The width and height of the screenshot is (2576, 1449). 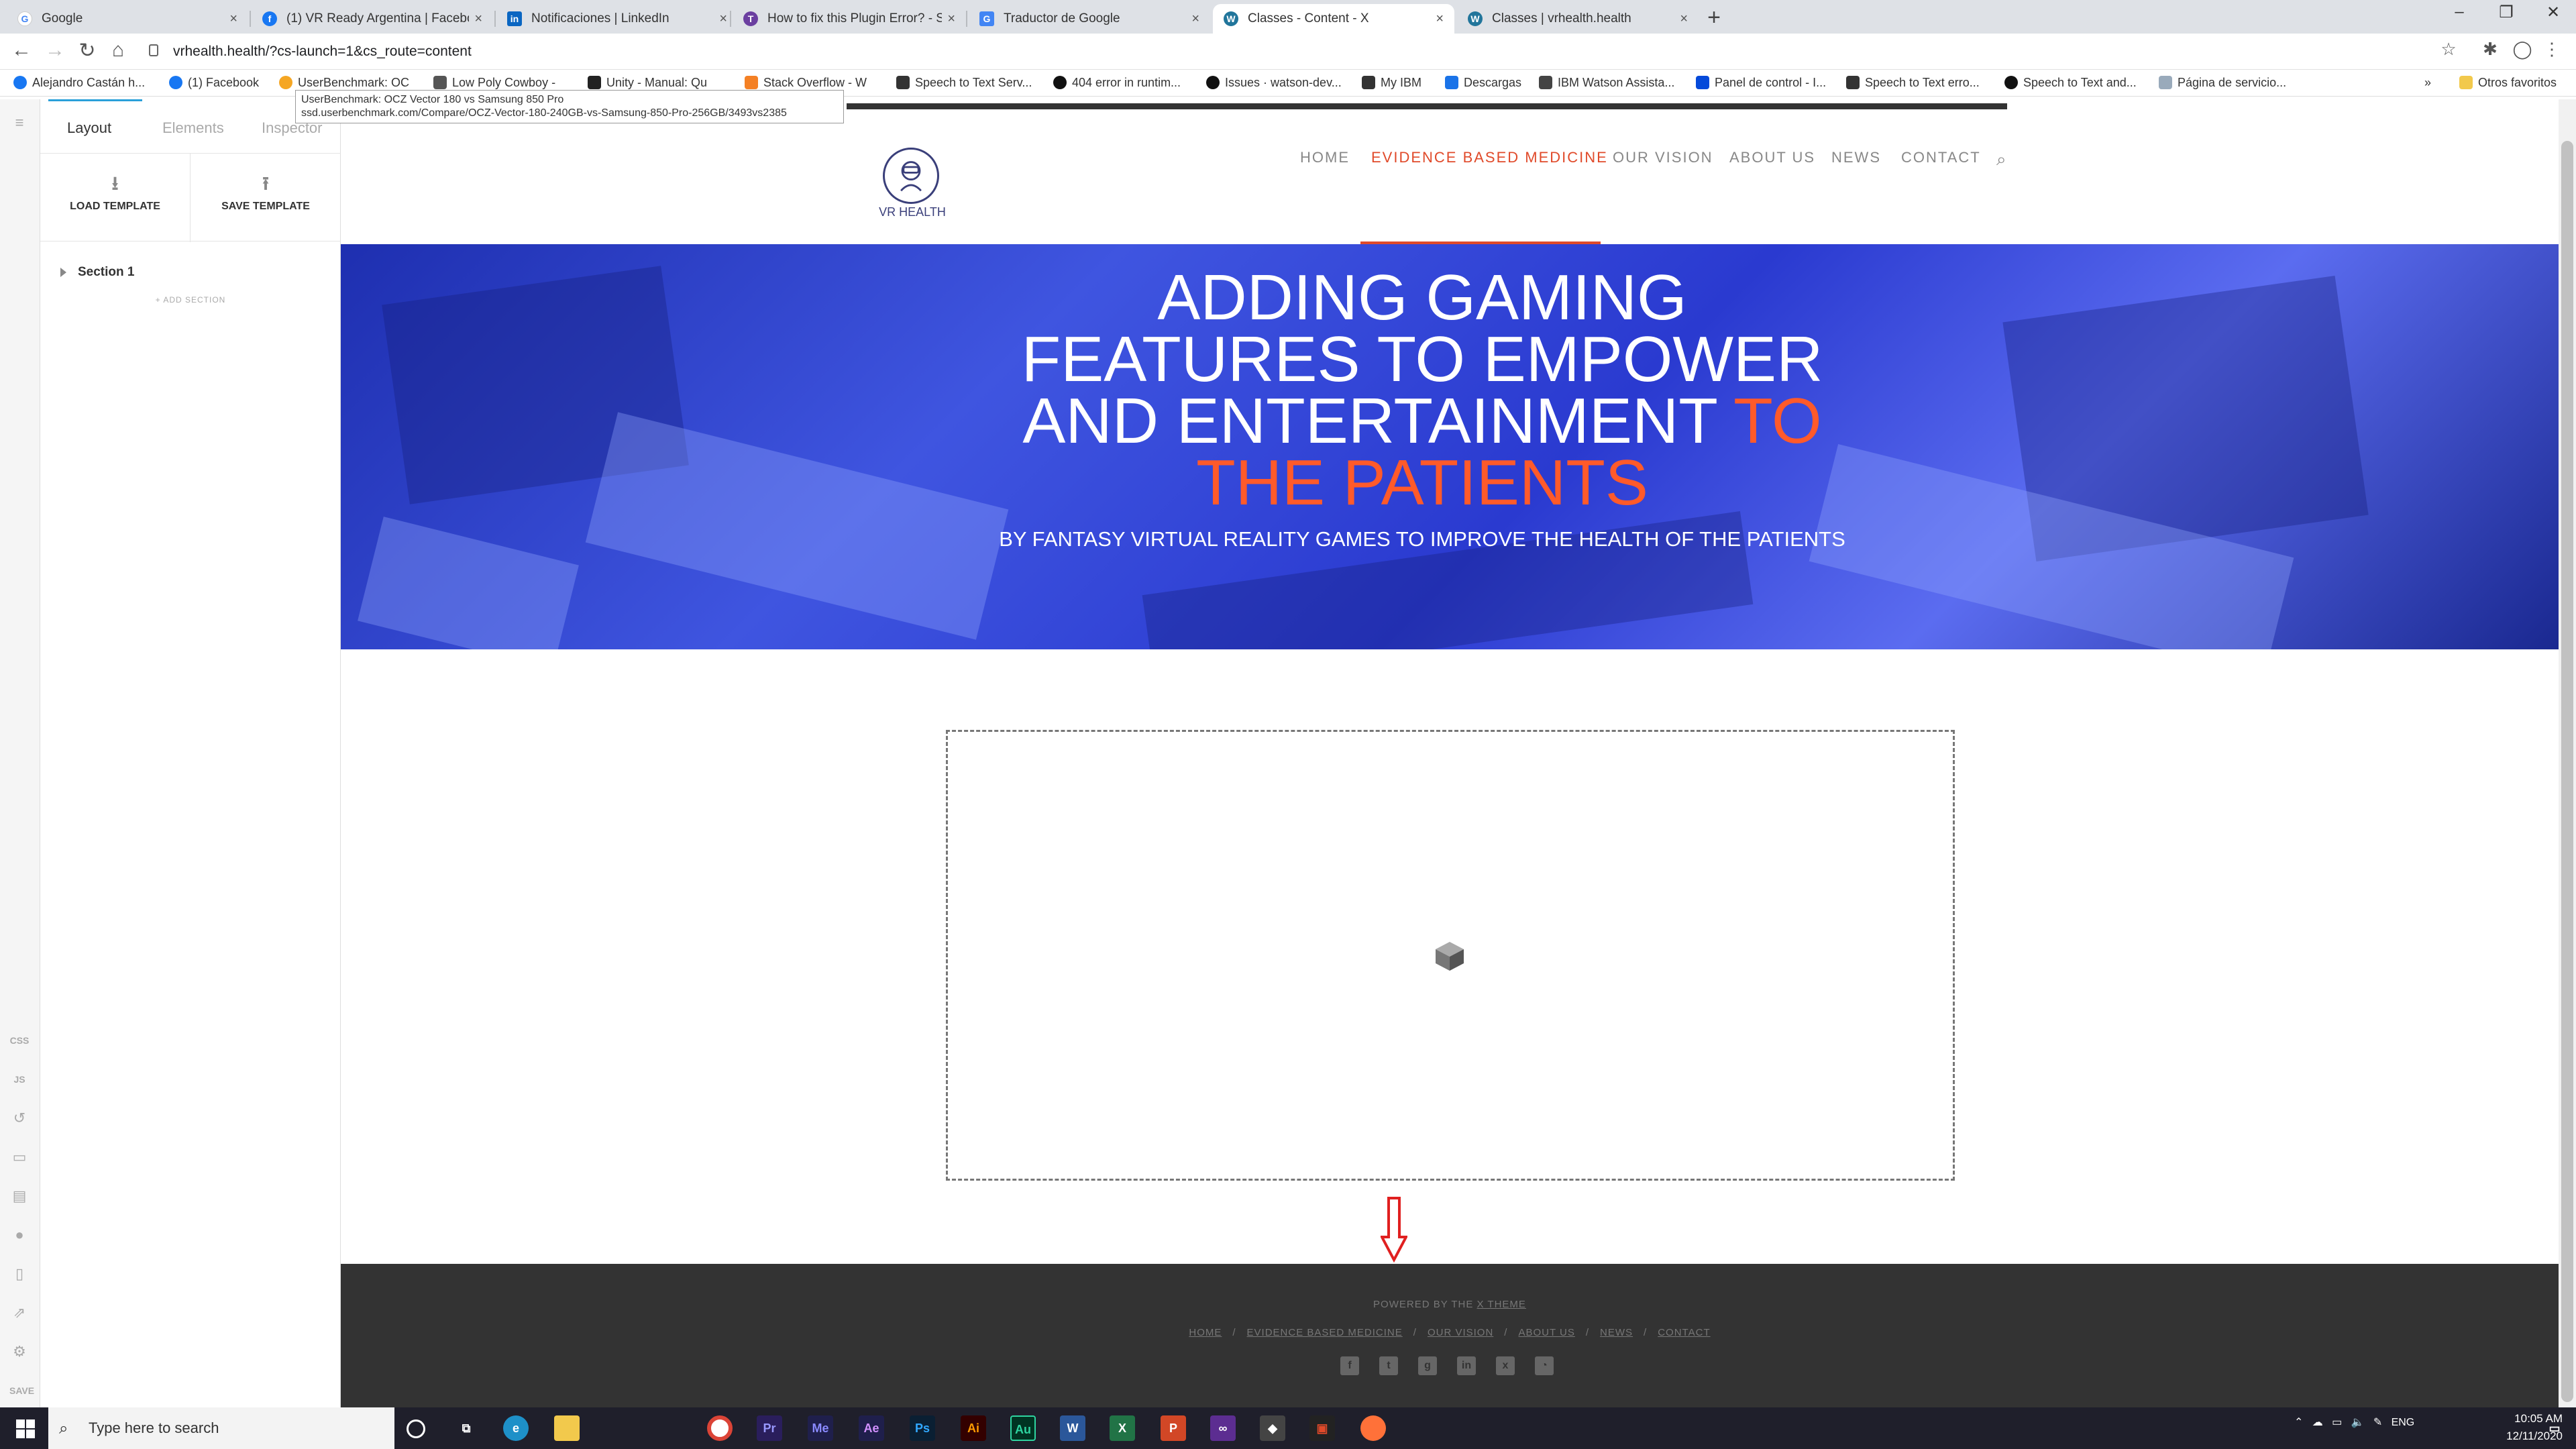 What do you see at coordinates (1460, 1332) in the screenshot?
I see `footer-link-vision: OUR VISION` at bounding box center [1460, 1332].